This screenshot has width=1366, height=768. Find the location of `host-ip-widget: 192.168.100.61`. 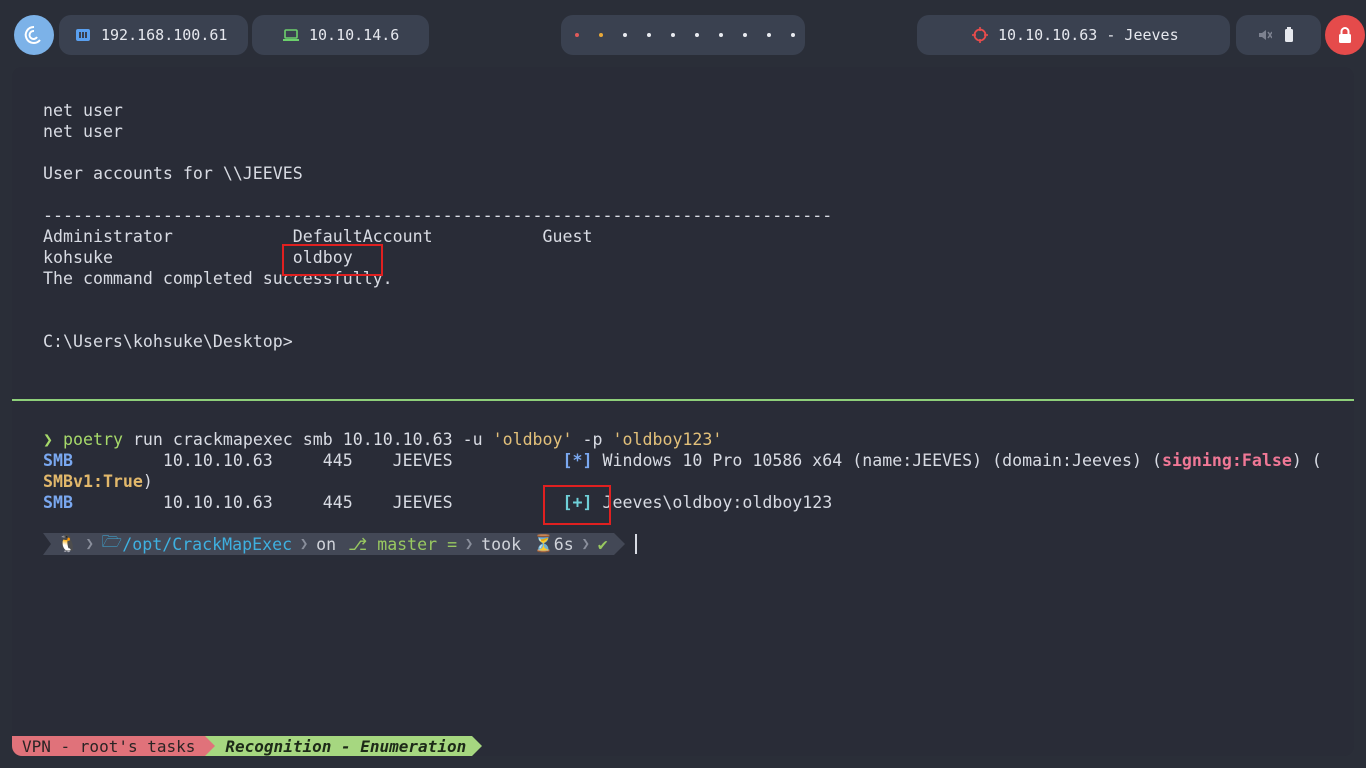

host-ip-widget: 192.168.100.61 is located at coordinates (153, 35).